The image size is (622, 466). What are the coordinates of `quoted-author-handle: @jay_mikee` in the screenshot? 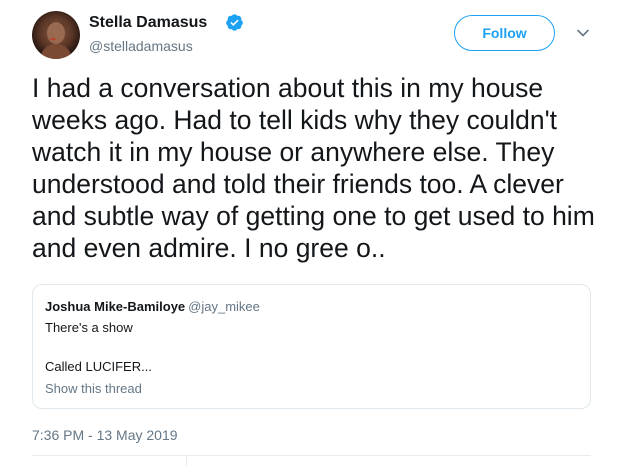 It's located at (224, 306).